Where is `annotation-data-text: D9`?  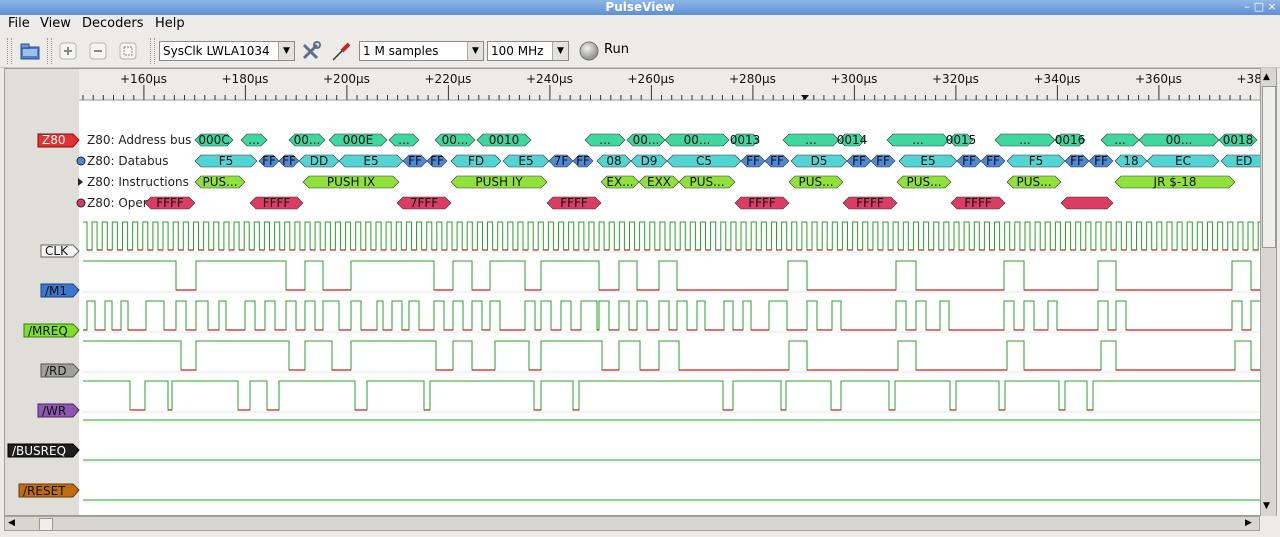 annotation-data-text: D9 is located at coordinates (649, 161).